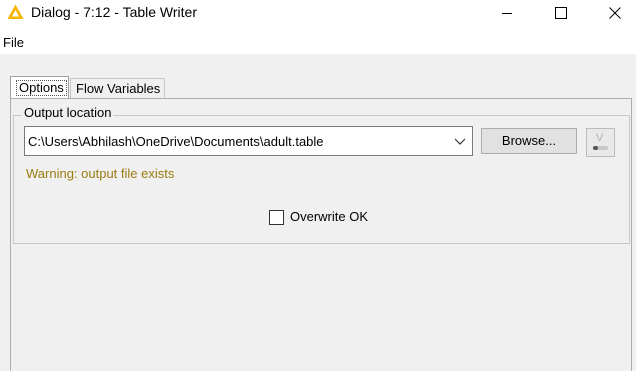  Describe the element at coordinates (15, 11) in the screenshot. I see `knime-triangle-icon` at that location.